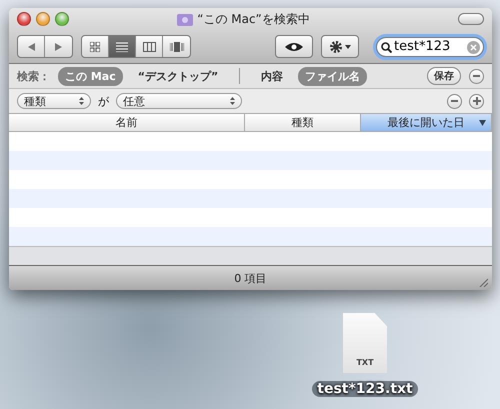 This screenshot has height=409, width=500. I want to click on scope-button: “デスクトップ”, so click(178, 76).